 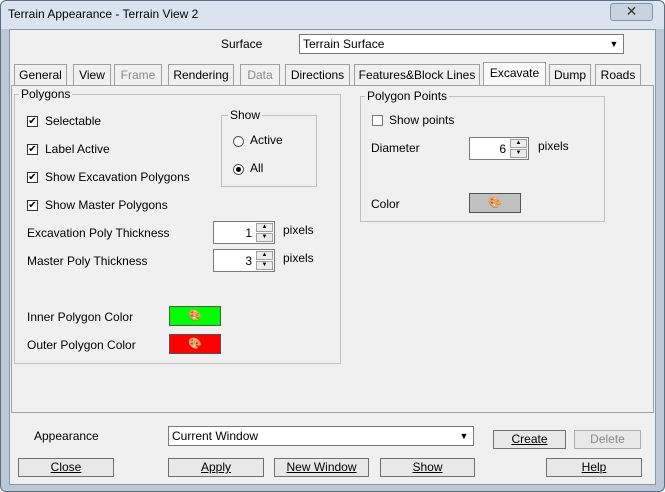 I want to click on selectable-checkbox: ✔, so click(x=32, y=121).